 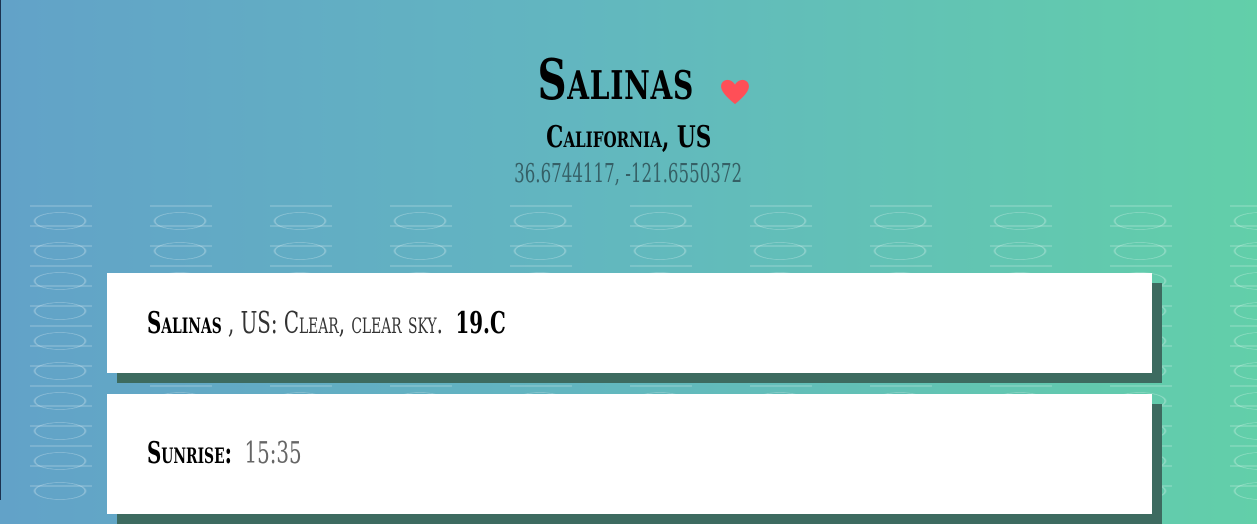 What do you see at coordinates (628, 137) in the screenshot?
I see `region-subtitle: California, US` at bounding box center [628, 137].